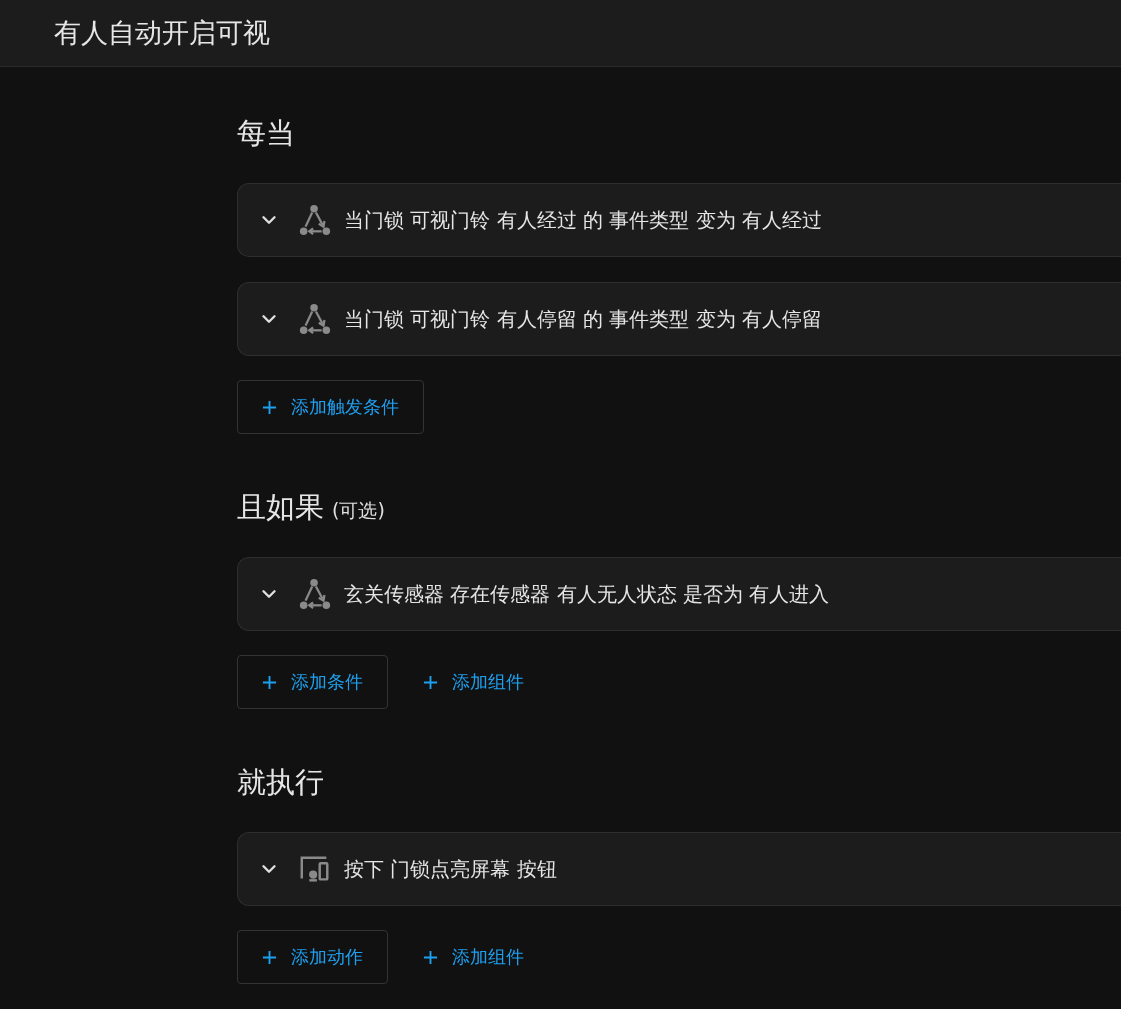 This screenshot has height=1009, width=1121. I want to click on add-button: 添加条件, so click(312, 682).